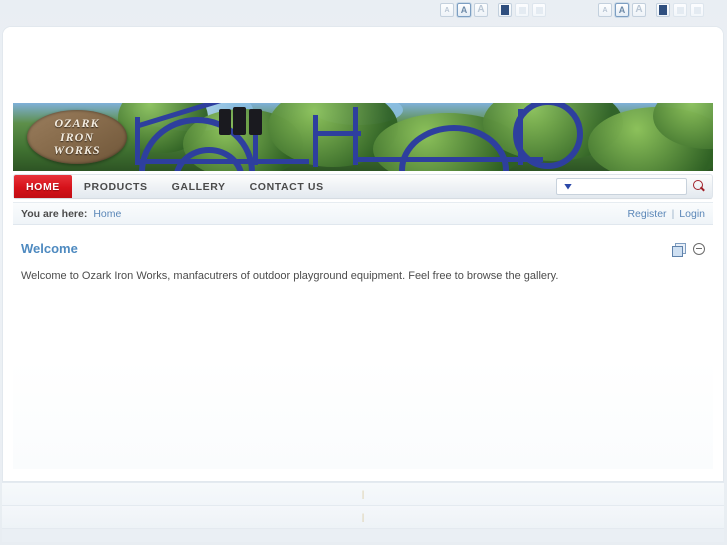 The image size is (727, 545). Describe the element at coordinates (522, 10) in the screenshot. I see `layout-wide-toggle-icon` at that location.